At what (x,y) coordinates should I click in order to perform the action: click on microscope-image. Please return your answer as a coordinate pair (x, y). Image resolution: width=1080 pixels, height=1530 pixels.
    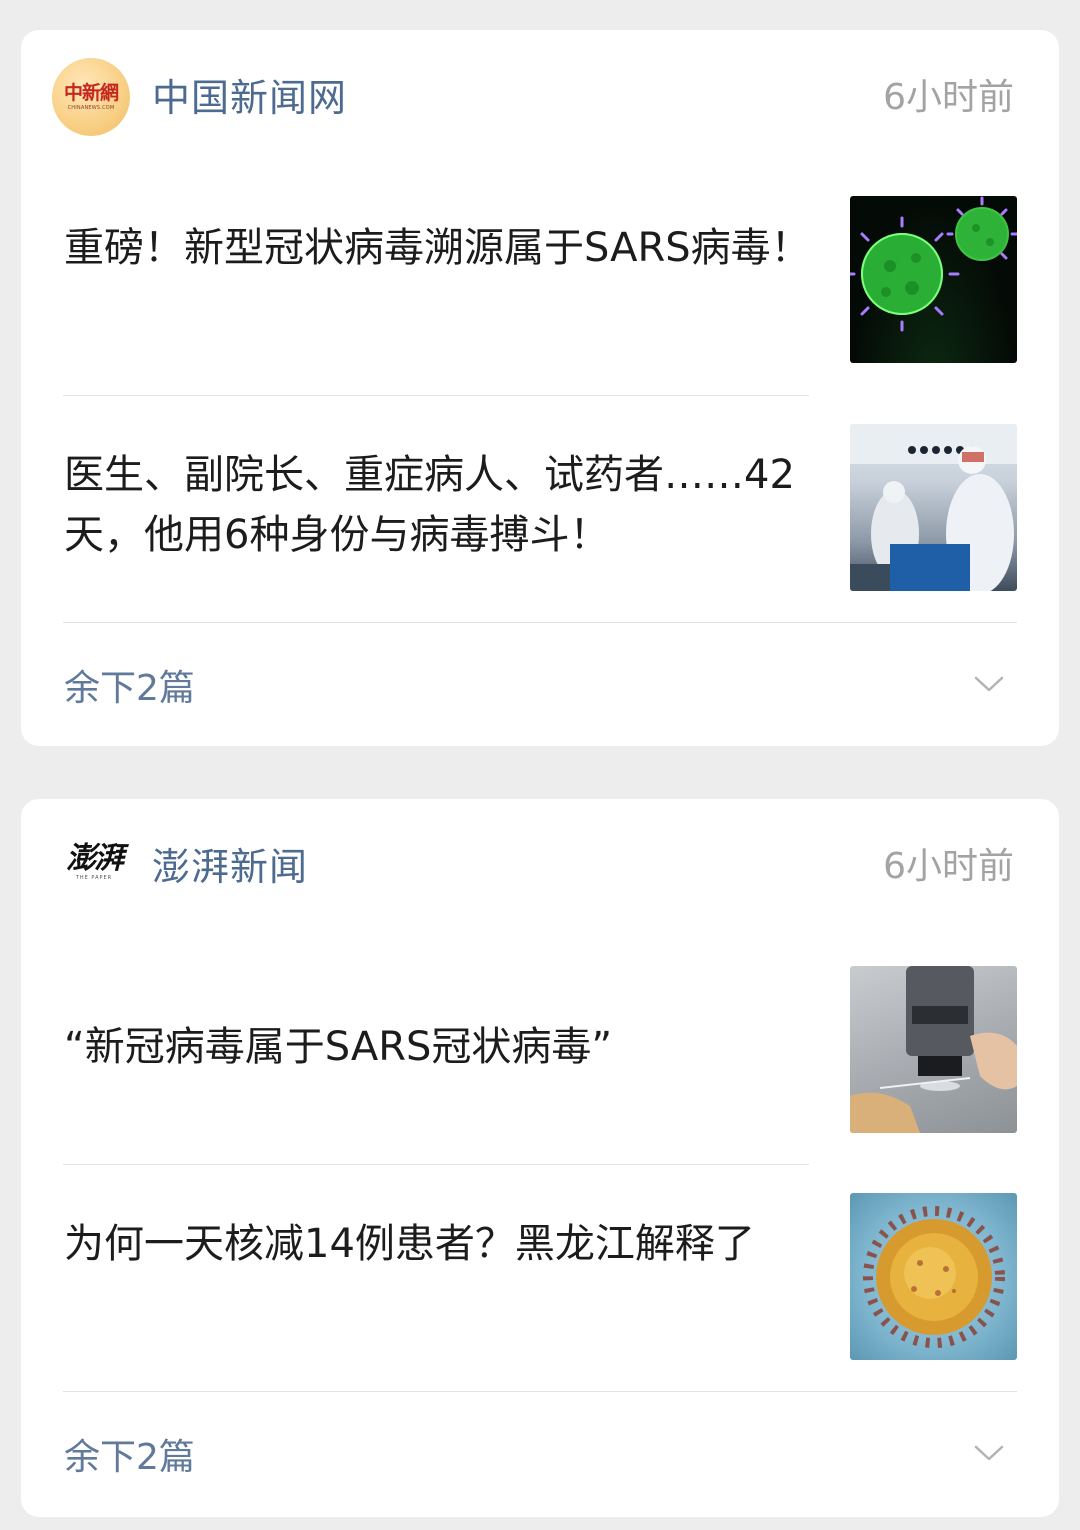
    Looking at the image, I should click on (933, 1049).